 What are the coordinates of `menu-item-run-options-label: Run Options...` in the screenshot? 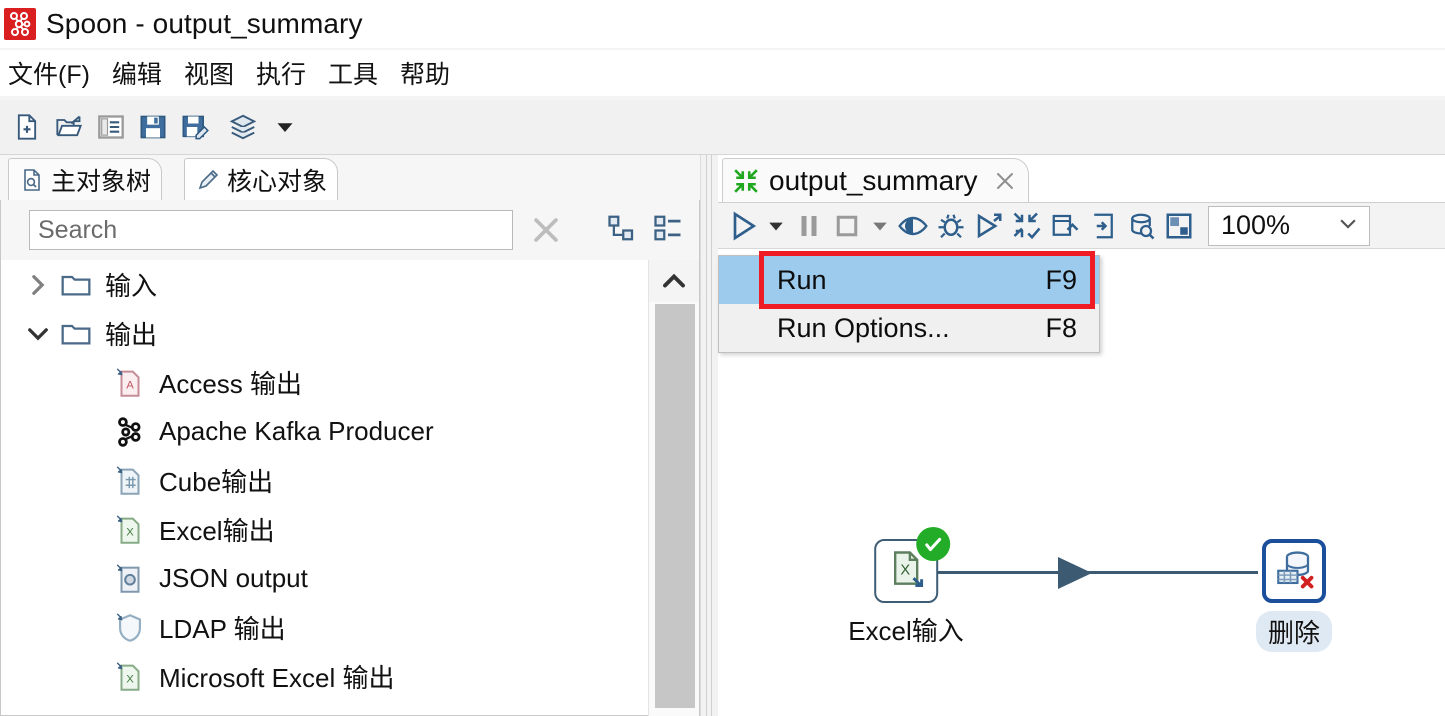 It's located at (863, 327).